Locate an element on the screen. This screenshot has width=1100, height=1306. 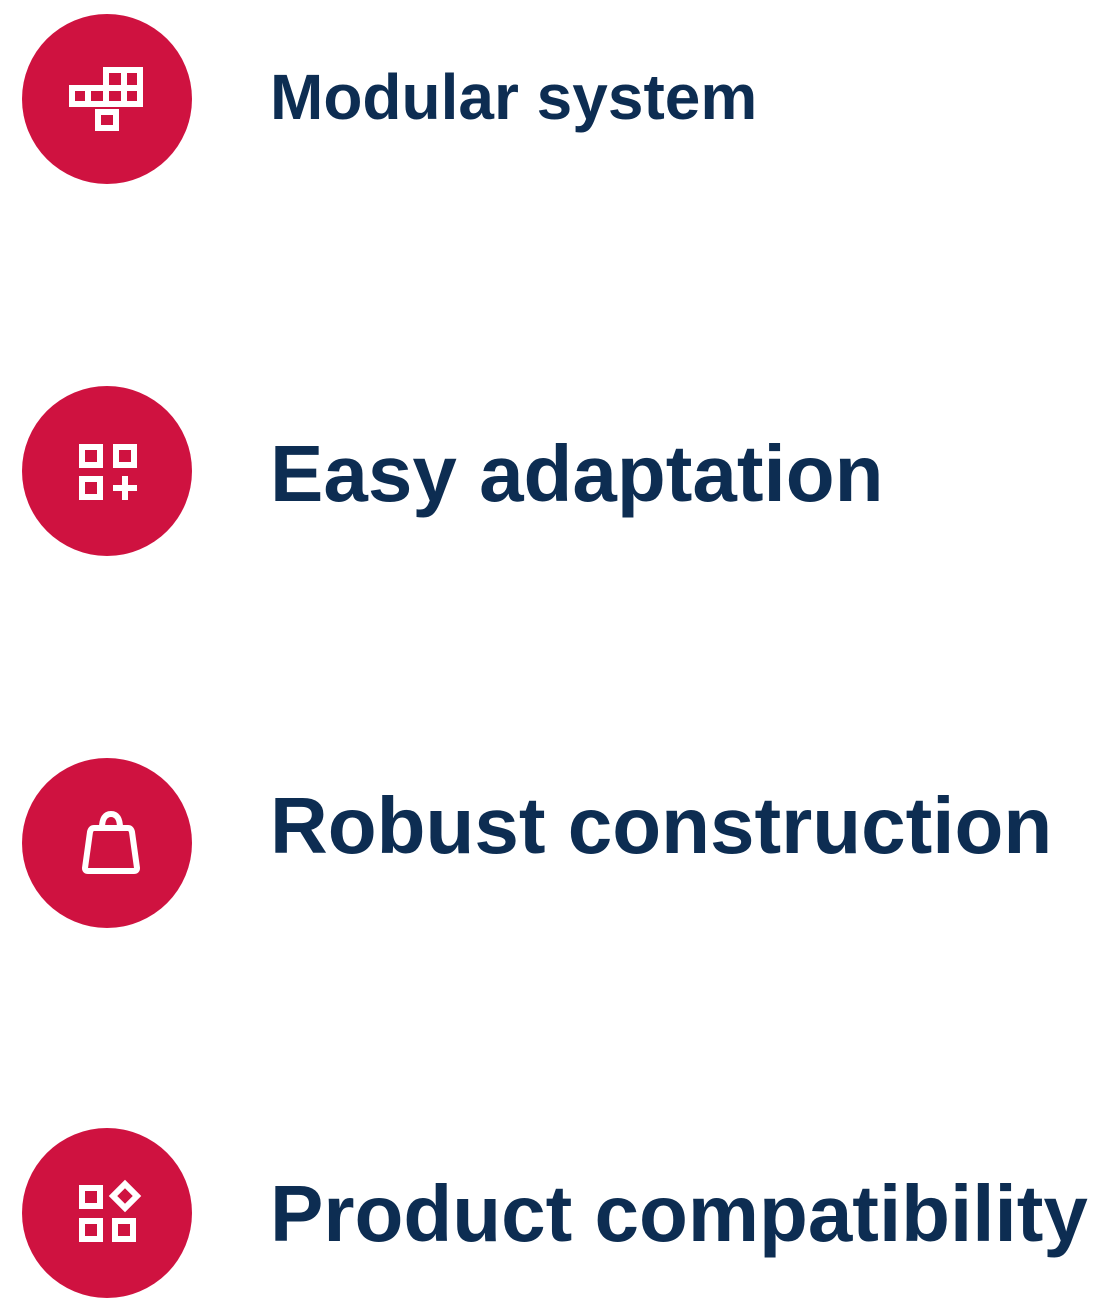
feature-label: Easy adaptation is located at coordinates (577, 473).